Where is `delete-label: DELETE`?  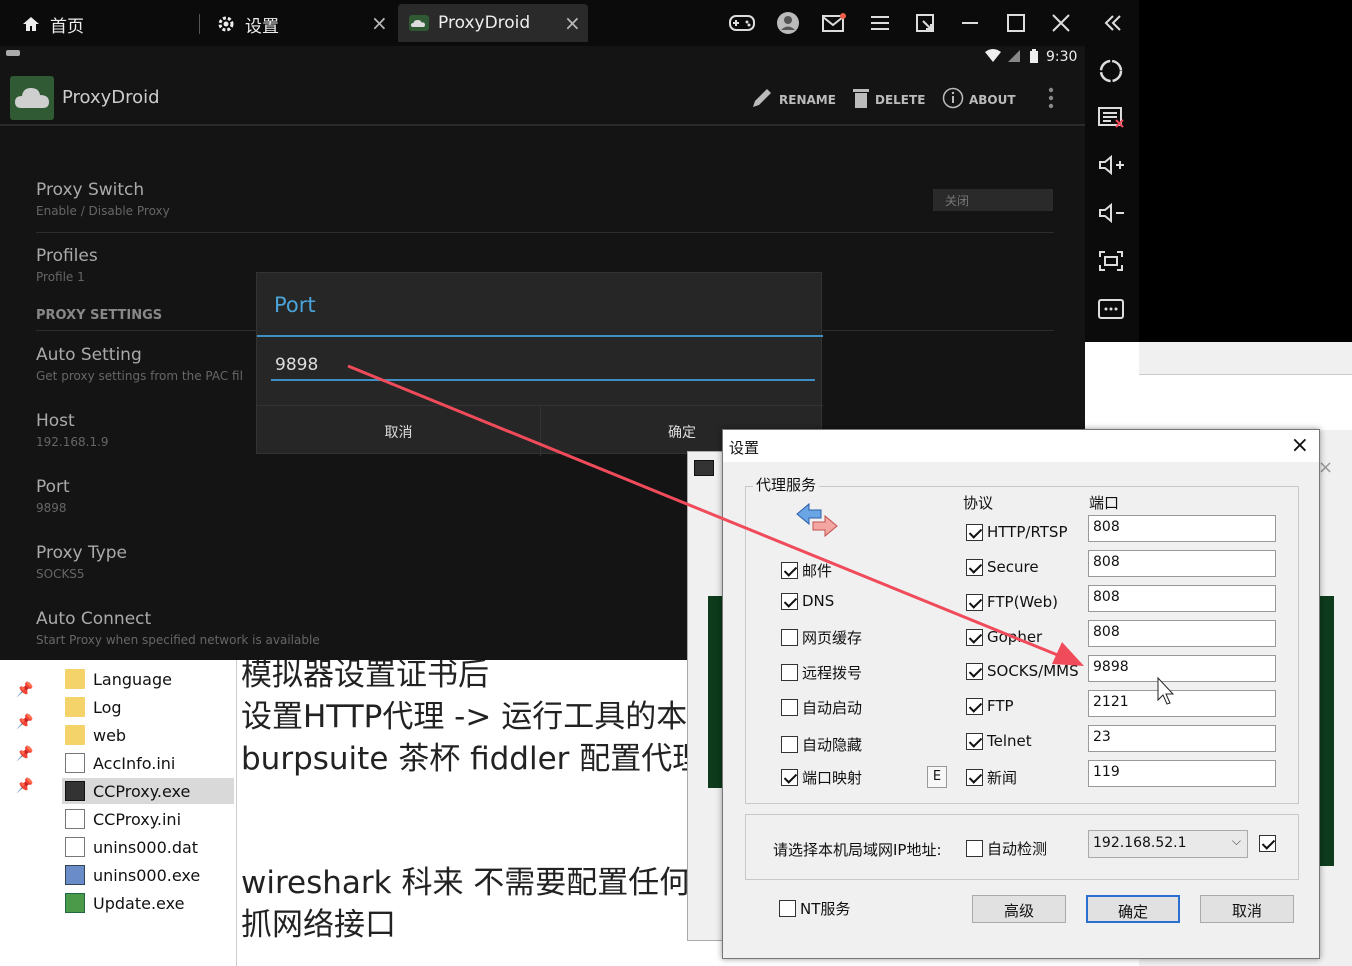
delete-label: DELETE is located at coordinates (900, 99).